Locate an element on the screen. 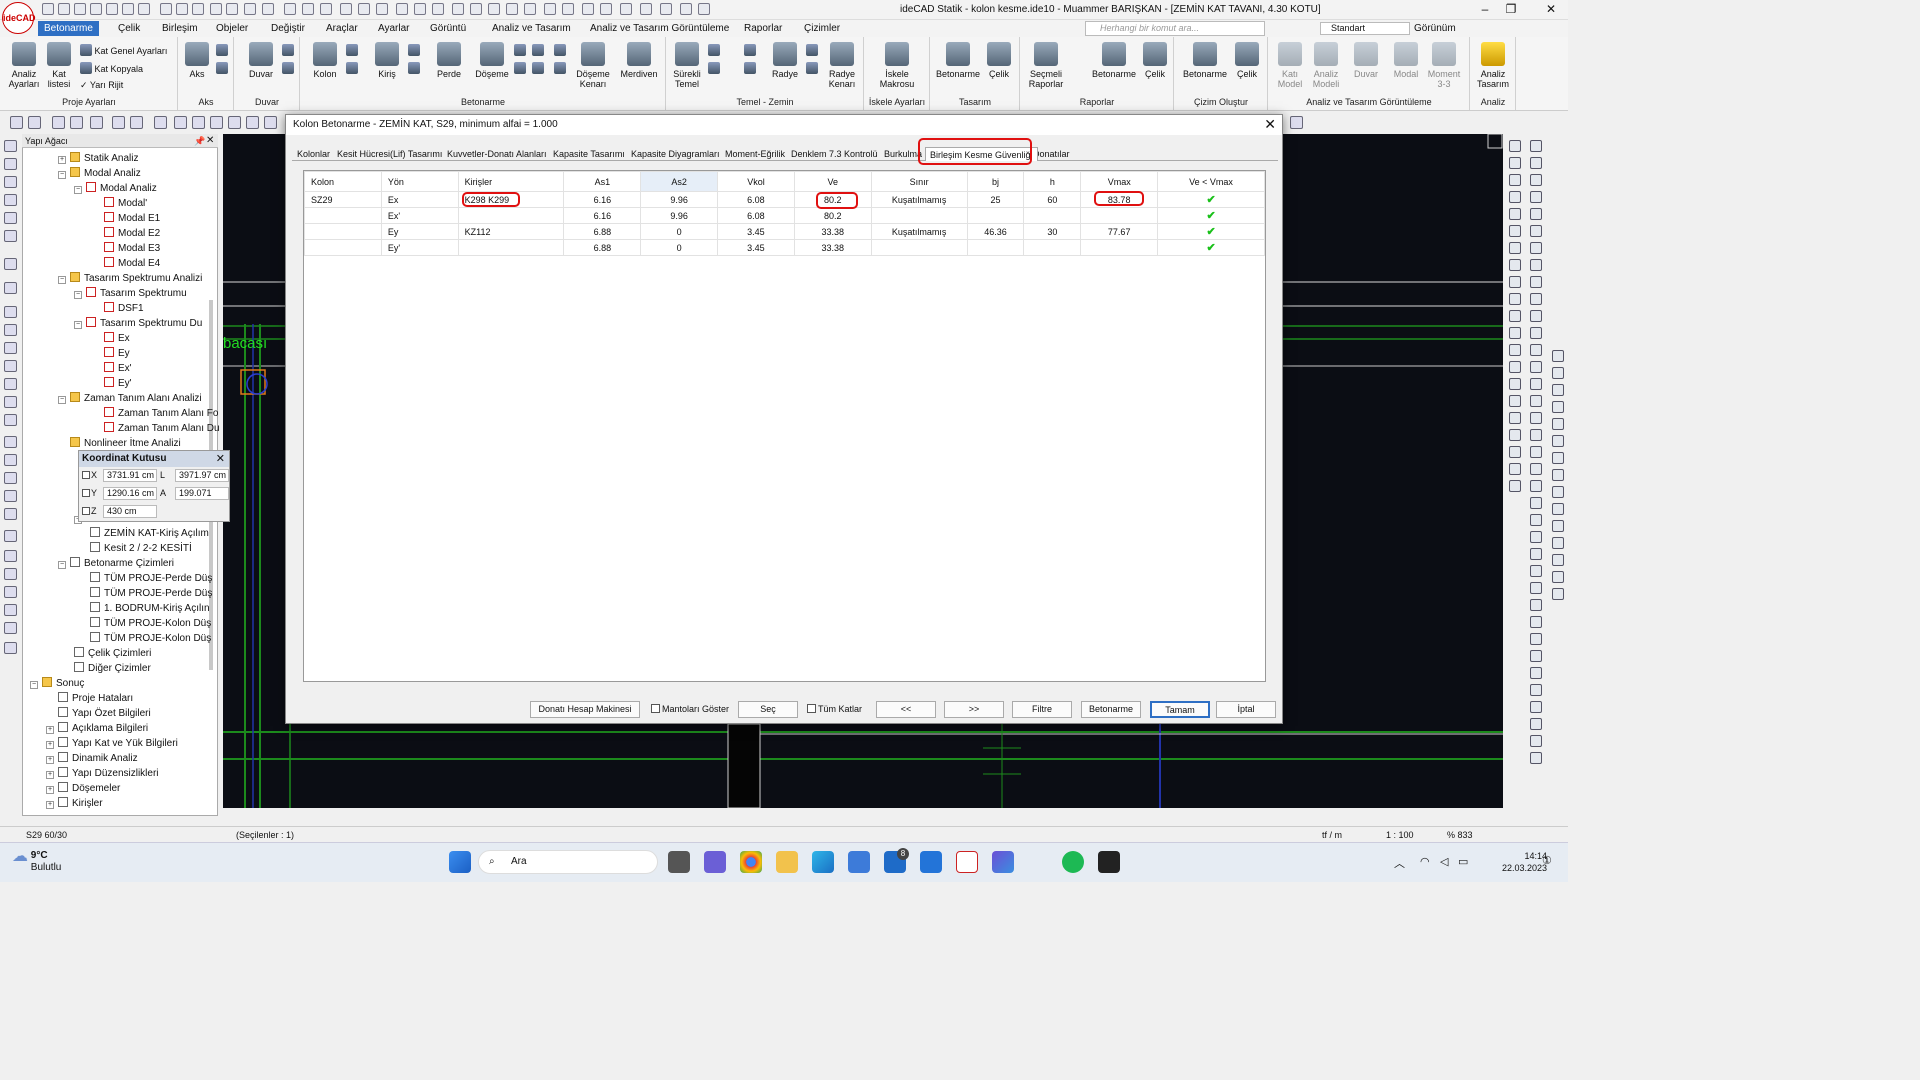 Image resolution: width=1920 pixels, height=1080 pixels. weather-widget: ☁ 9°C Bulutlu is located at coordinates (36, 861).